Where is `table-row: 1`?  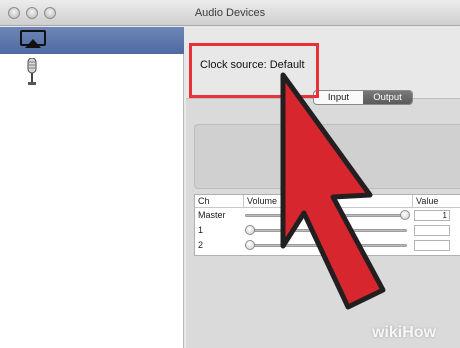 table-row: 1 is located at coordinates (327, 231).